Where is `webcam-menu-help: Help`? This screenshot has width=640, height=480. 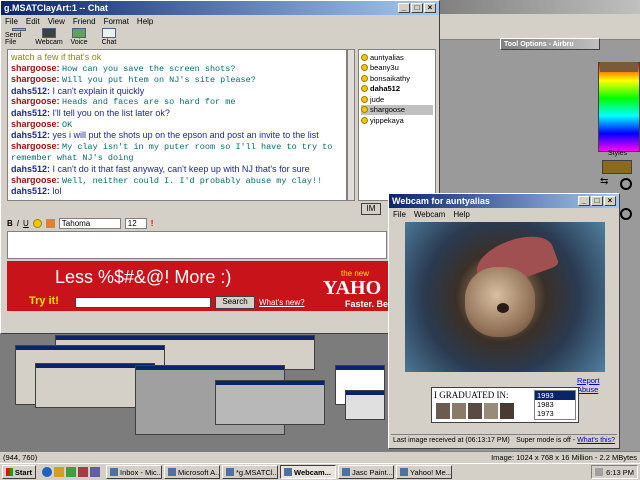 webcam-menu-help: Help is located at coordinates (461, 214).